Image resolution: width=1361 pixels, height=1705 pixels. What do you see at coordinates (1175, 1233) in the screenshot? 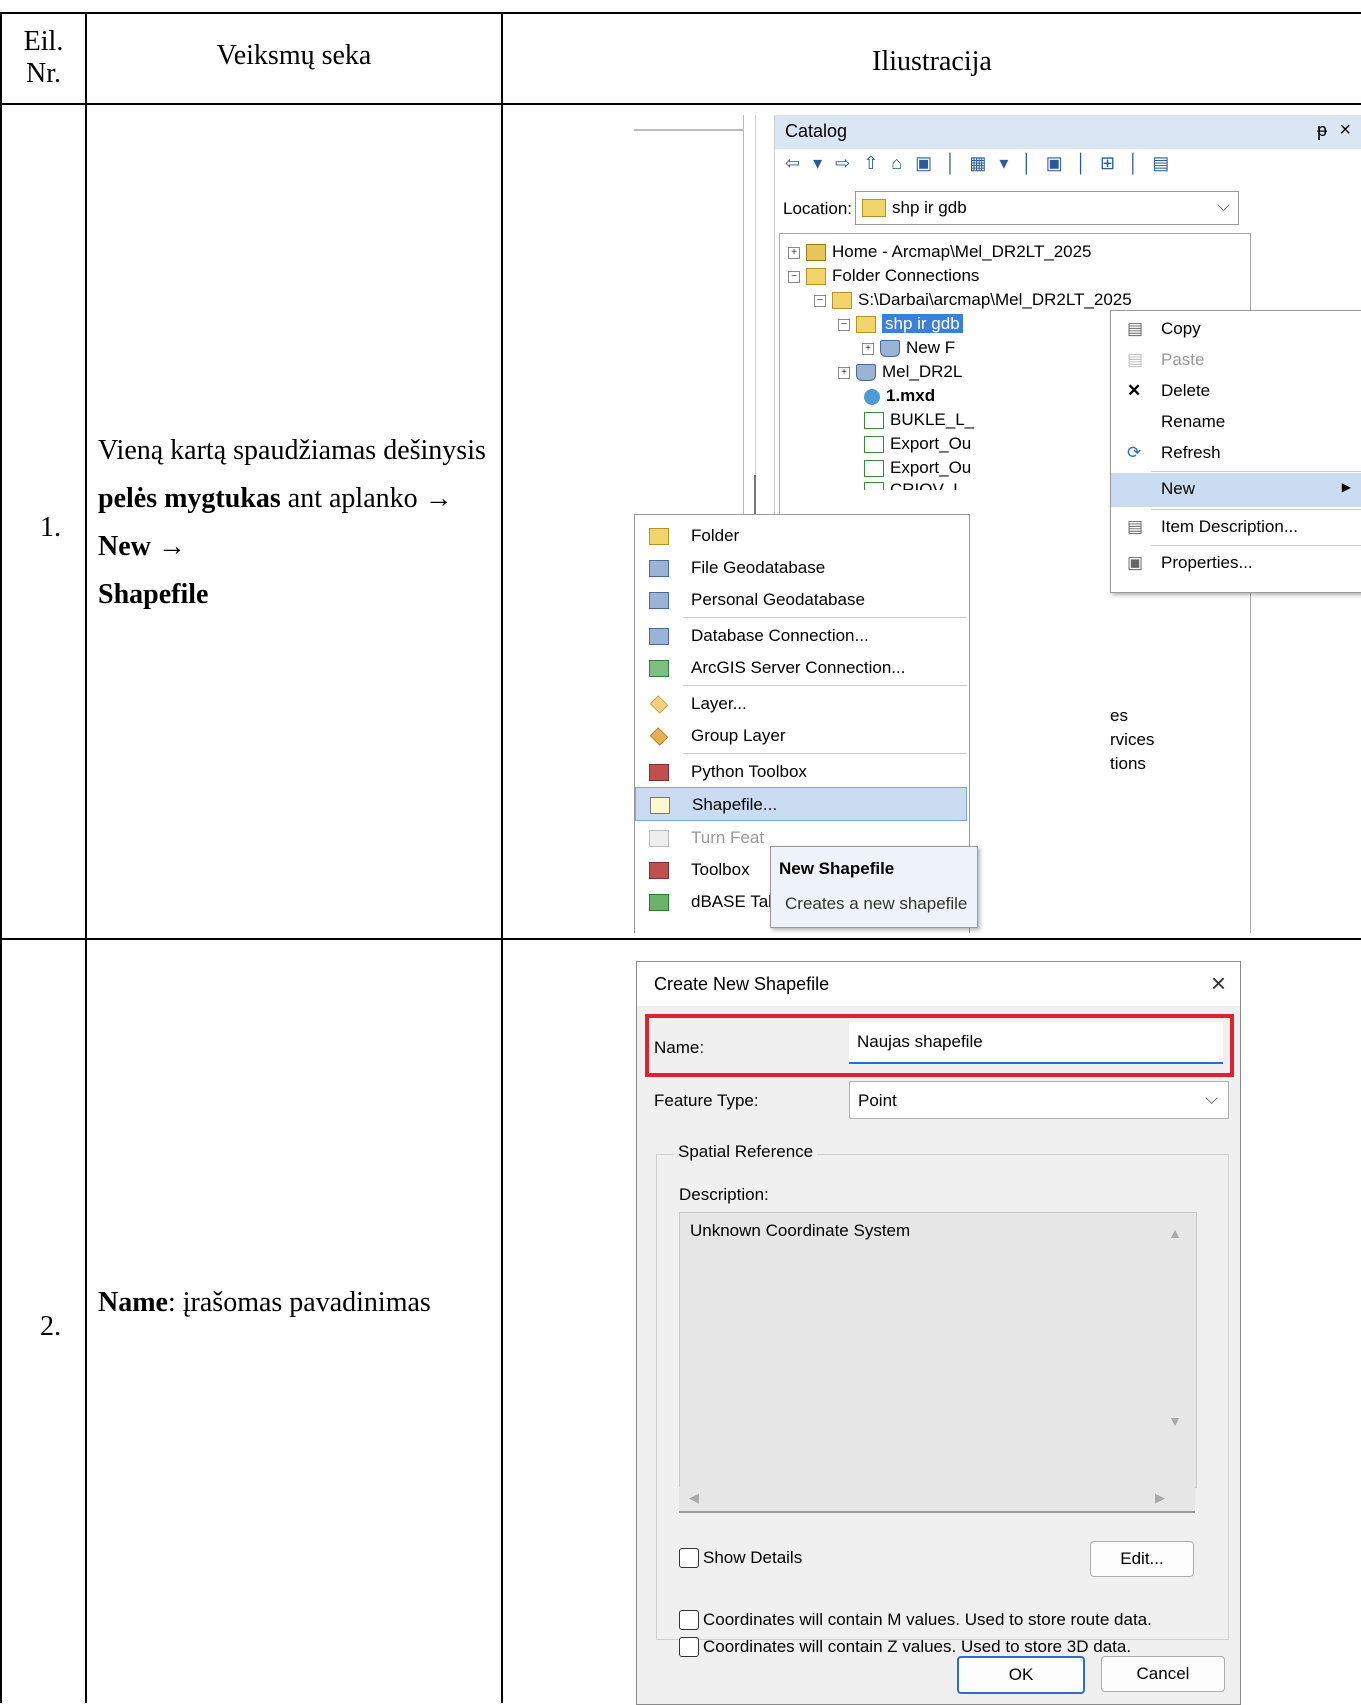
I see `scroll-up-icon: ▲` at bounding box center [1175, 1233].